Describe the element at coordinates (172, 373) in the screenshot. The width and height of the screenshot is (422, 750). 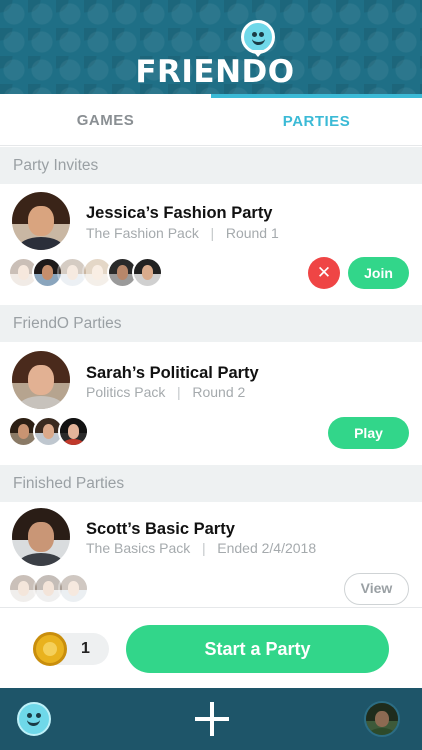
I see `party-name: Sarah’s Political Party` at that location.